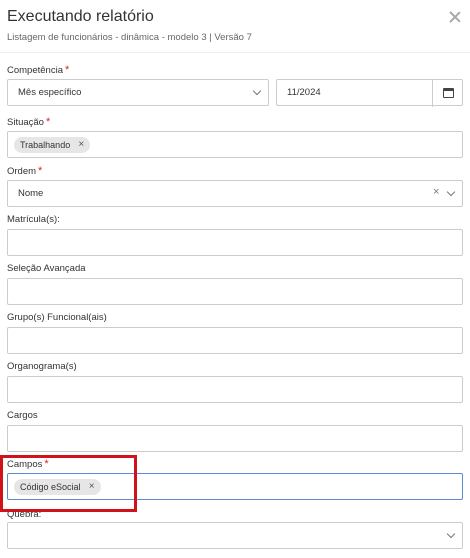 The width and height of the screenshot is (470, 558). I want to click on quebra-select, so click(235, 535).